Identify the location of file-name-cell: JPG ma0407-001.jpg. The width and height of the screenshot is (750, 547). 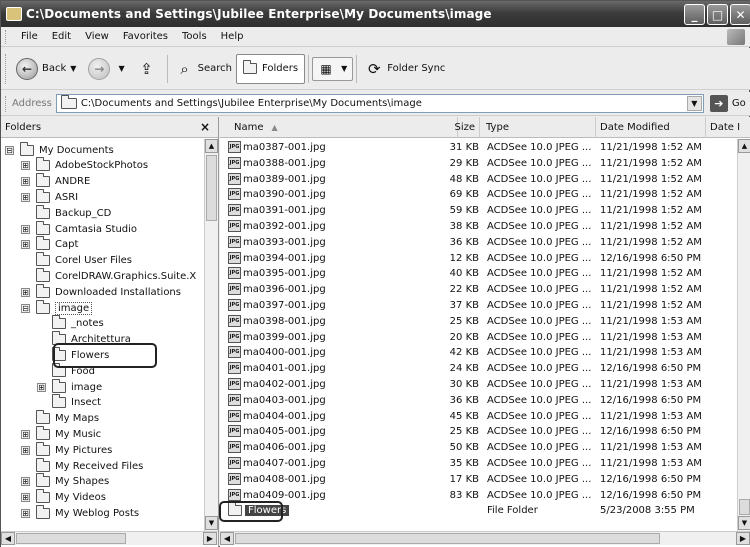
(343, 464).